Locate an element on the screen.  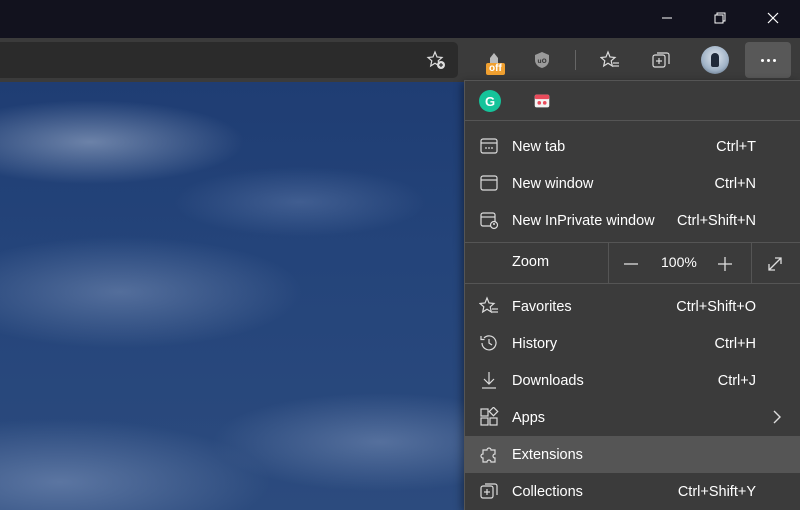
restore-icon is located at coordinates (720, 18).